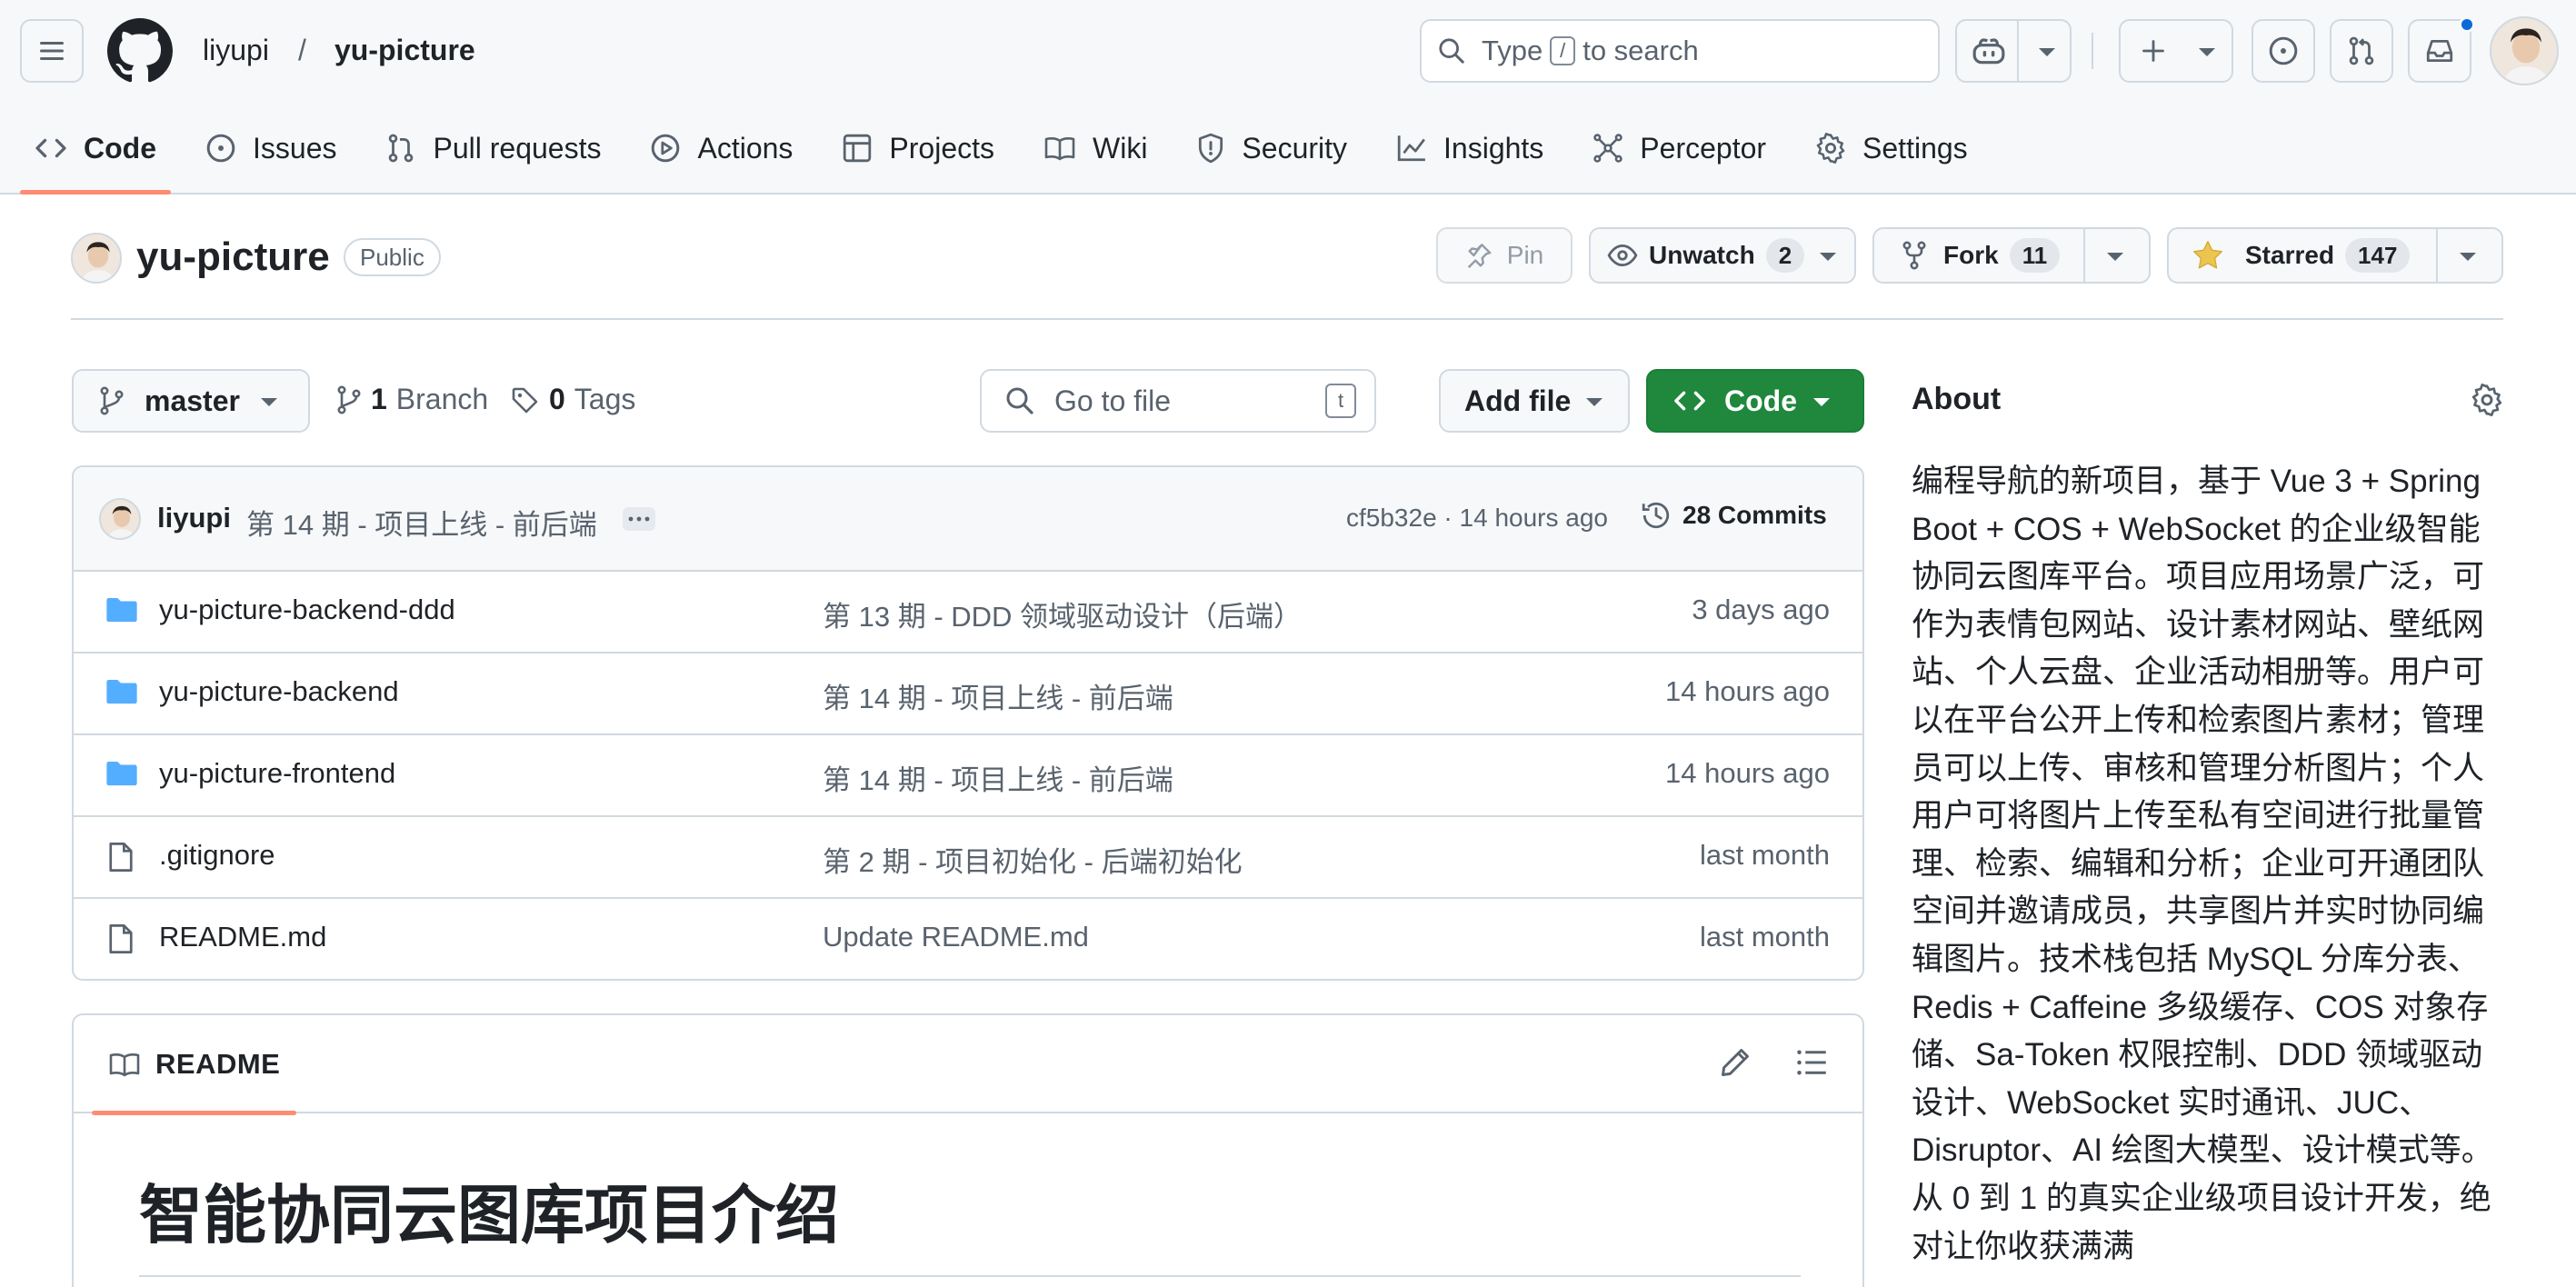 The height and width of the screenshot is (1287, 2576). Describe the element at coordinates (2283, 51) in the screenshot. I see `issues-button` at that location.